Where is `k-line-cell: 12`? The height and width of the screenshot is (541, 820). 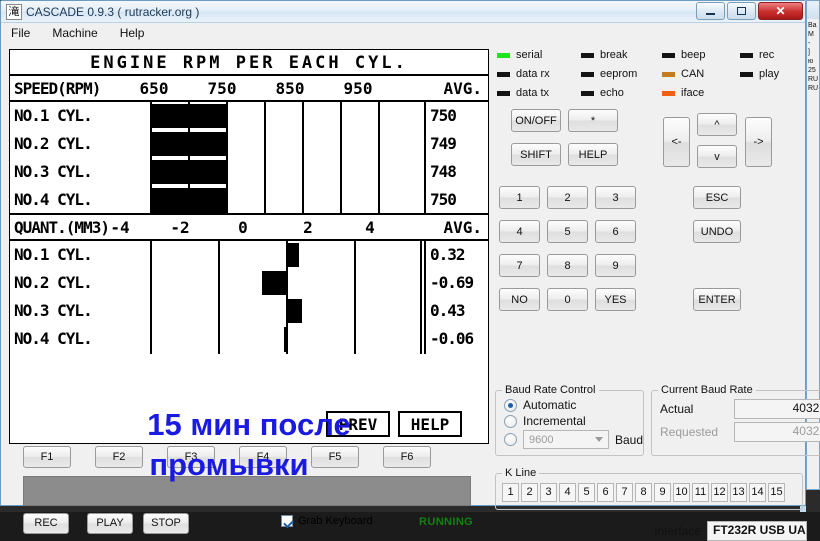 k-line-cell: 12 is located at coordinates (719, 492).